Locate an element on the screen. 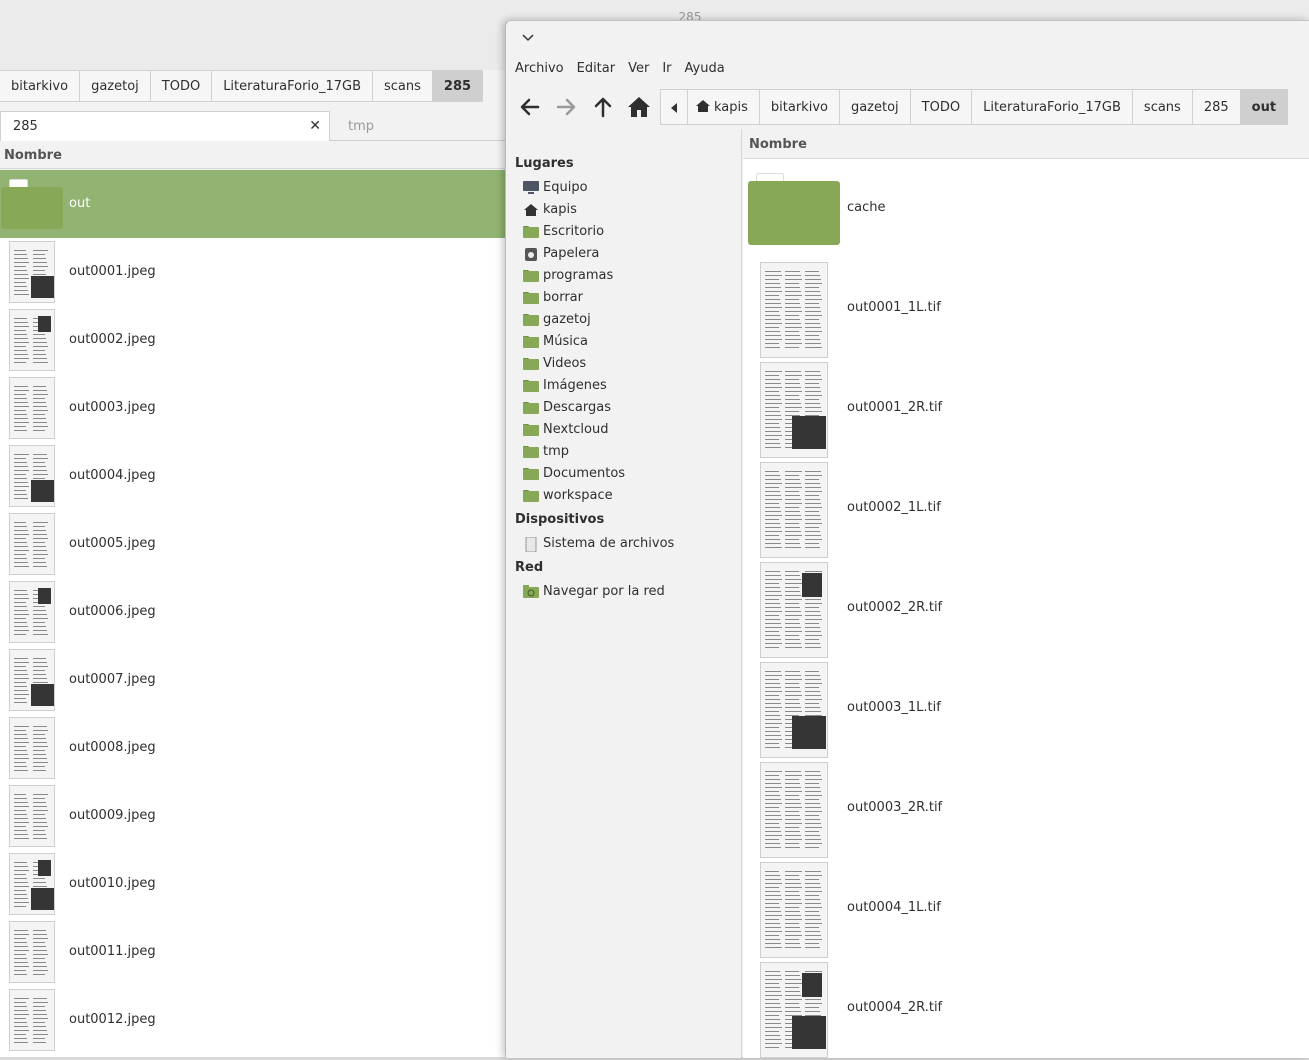 The height and width of the screenshot is (1060, 1309). file-row: out0008.jpeg is located at coordinates (252, 748).